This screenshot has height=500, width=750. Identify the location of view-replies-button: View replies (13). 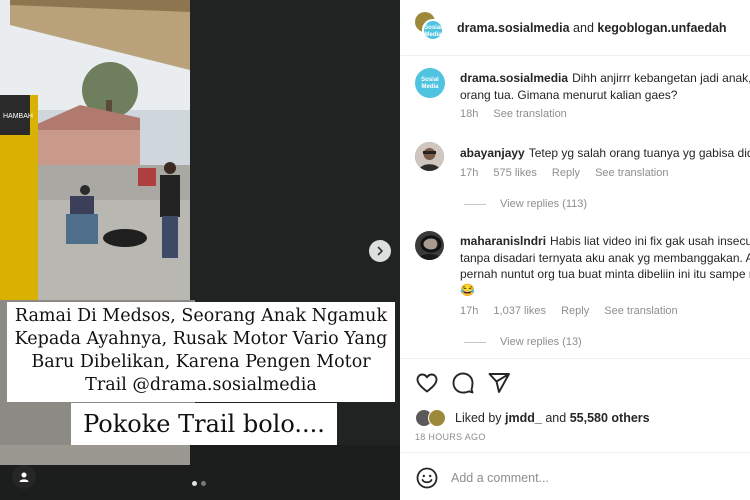
(523, 342).